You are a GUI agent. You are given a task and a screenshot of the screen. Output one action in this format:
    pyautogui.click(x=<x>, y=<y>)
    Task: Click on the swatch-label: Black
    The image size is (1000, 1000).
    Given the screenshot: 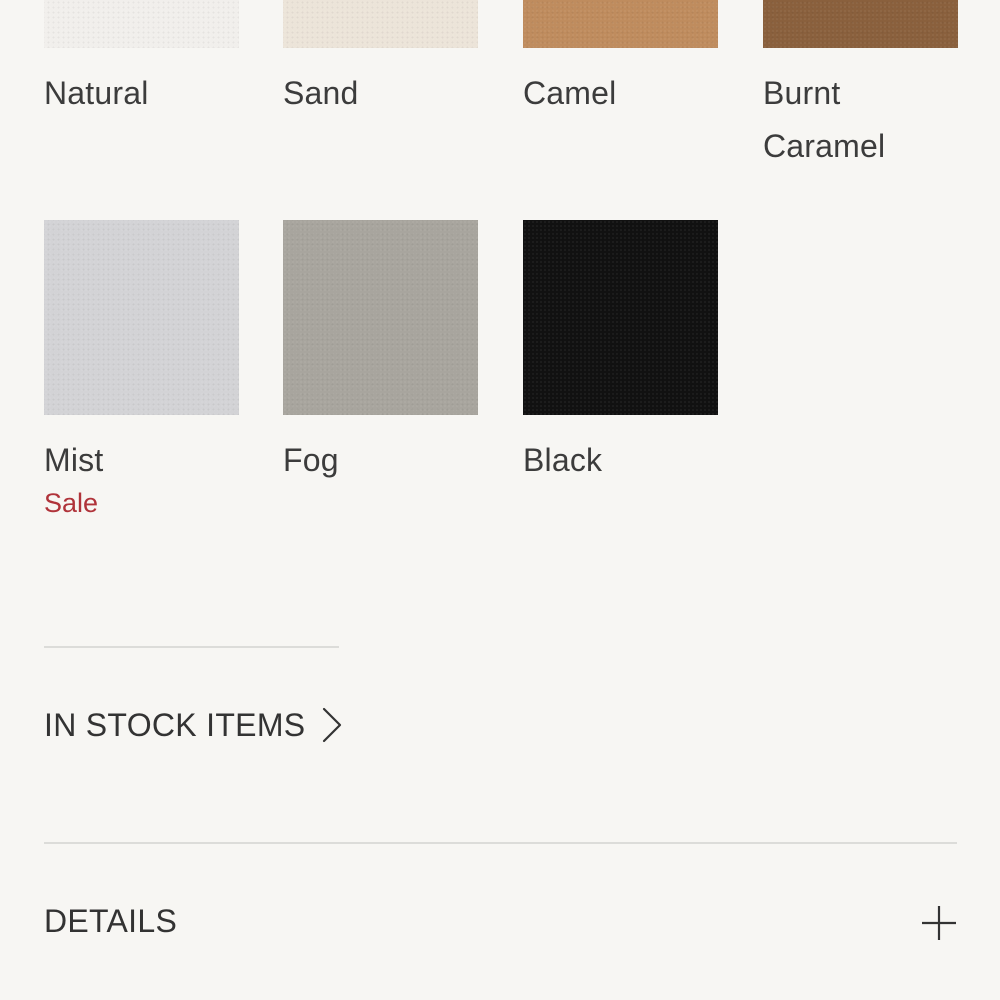 What is the action you would take?
    pyautogui.click(x=563, y=460)
    